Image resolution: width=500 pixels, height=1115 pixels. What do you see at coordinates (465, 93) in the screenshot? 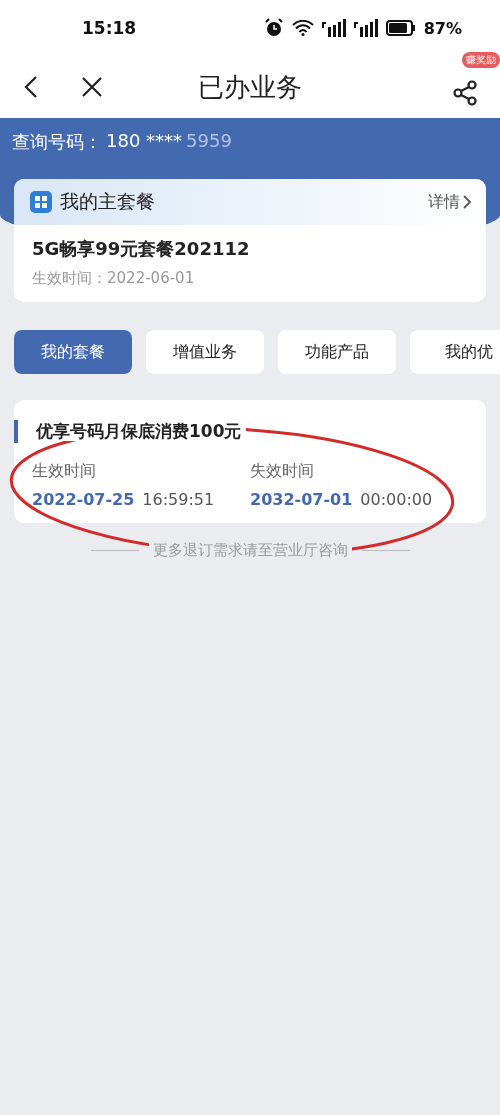
I see `share-icon` at bounding box center [465, 93].